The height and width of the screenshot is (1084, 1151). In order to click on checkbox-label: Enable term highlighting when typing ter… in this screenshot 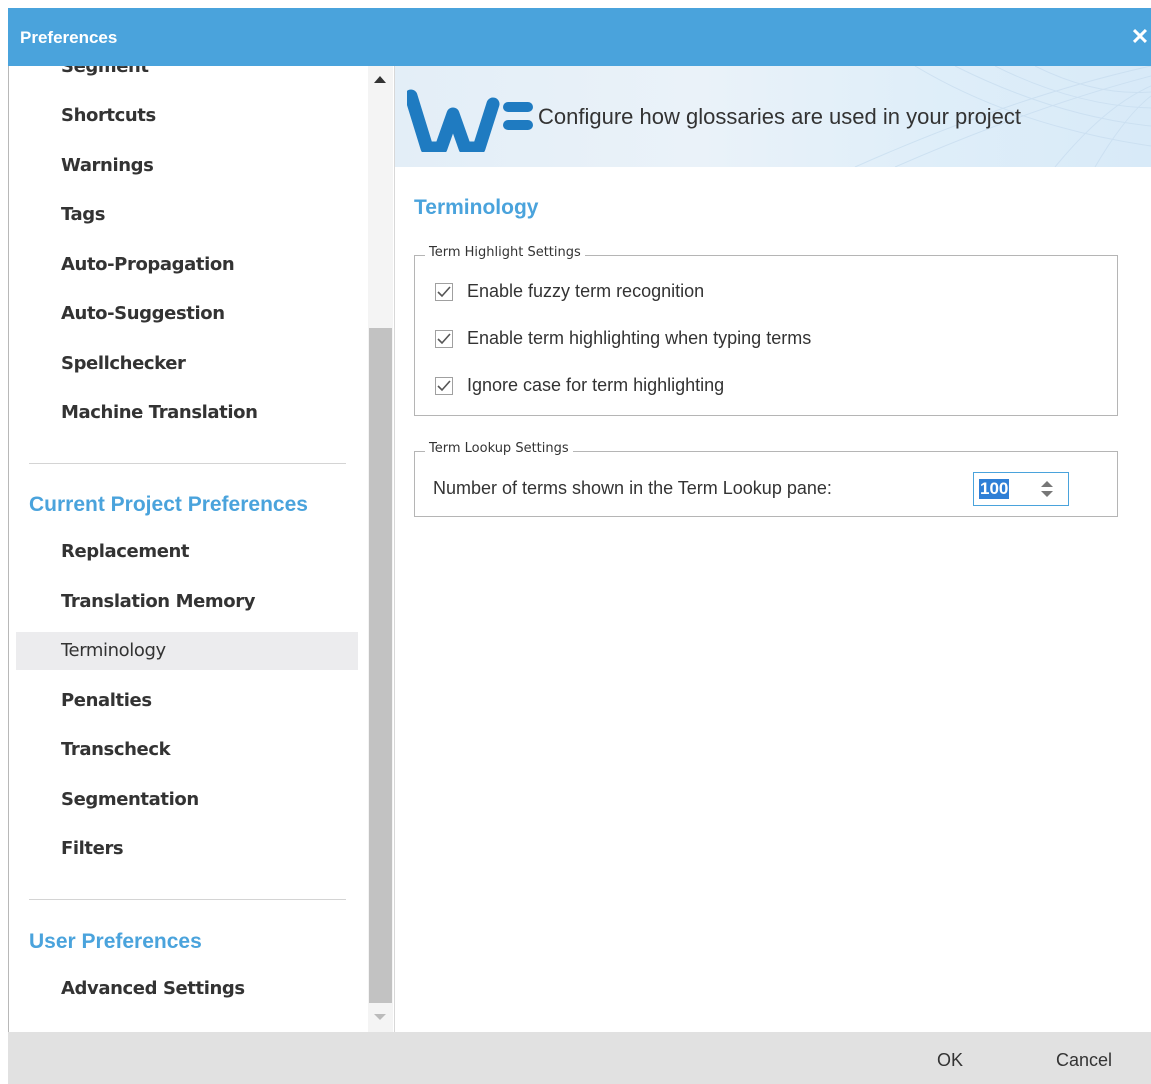, I will do `click(639, 338)`.